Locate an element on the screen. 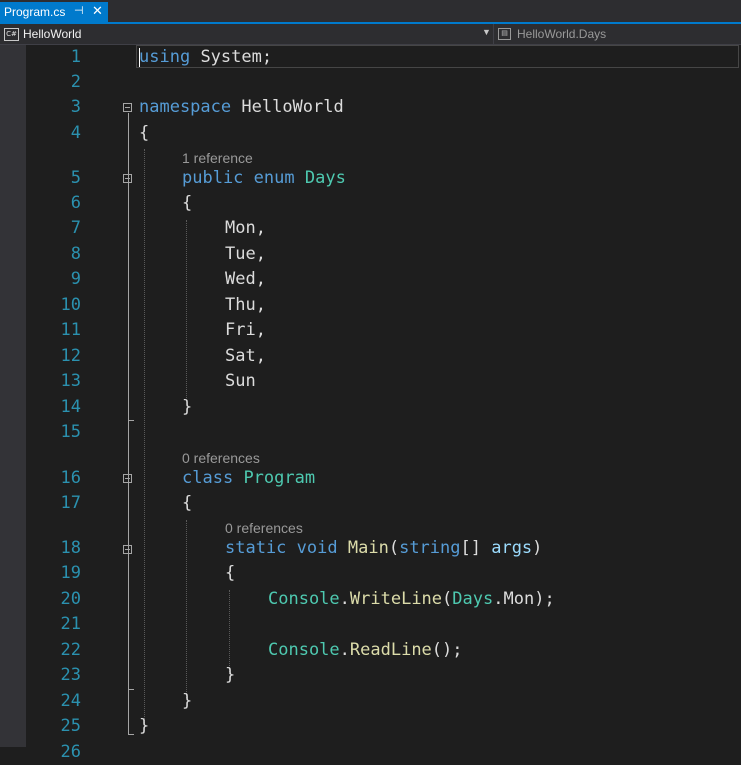 The width and height of the screenshot is (741, 765). tab-program-cs: Program.cs ⊣ ✕ is located at coordinates (54, 12).